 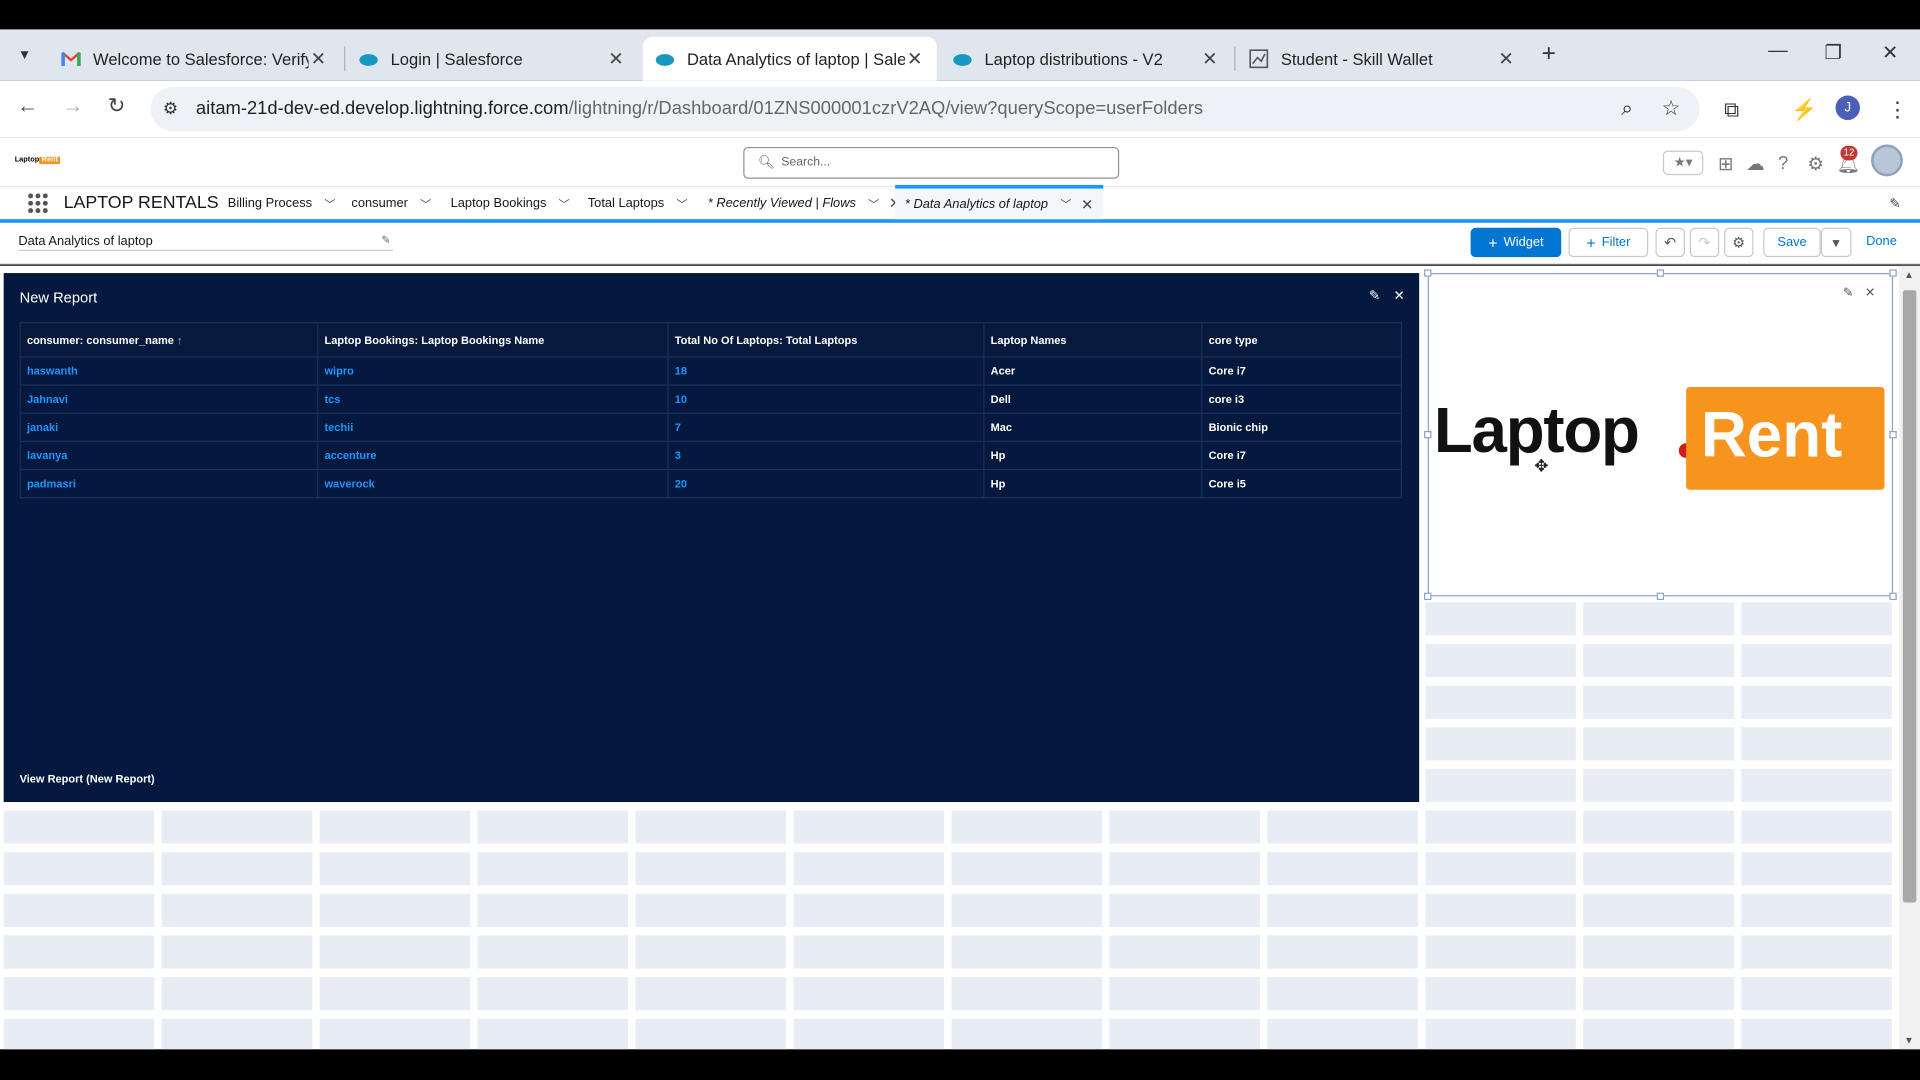 What do you see at coordinates (25, 54) in the screenshot?
I see `tab-search-chevron-icon: ▼` at bounding box center [25, 54].